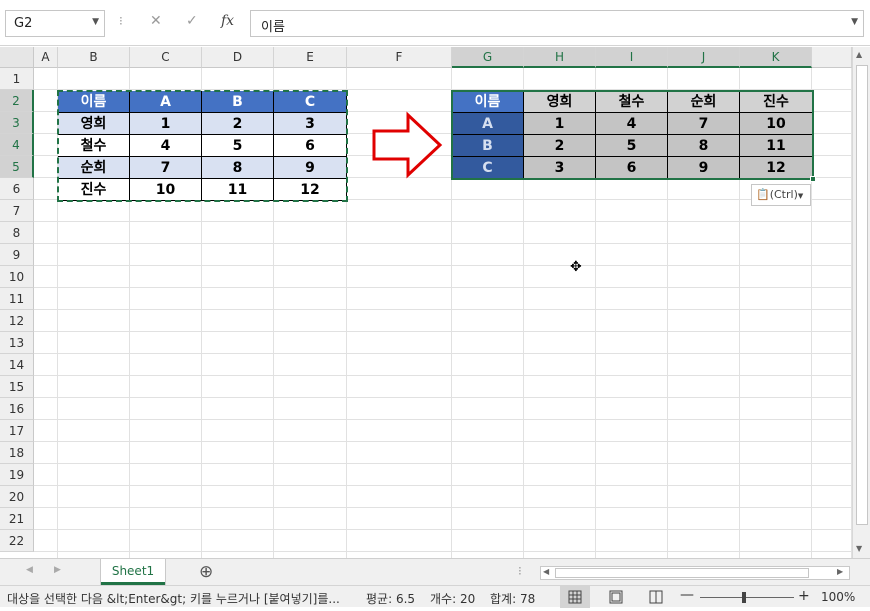 Image resolution: width=870 pixels, height=611 pixels. Describe the element at coordinates (744, 597) in the screenshot. I see `zoom-slider-thumb` at that location.